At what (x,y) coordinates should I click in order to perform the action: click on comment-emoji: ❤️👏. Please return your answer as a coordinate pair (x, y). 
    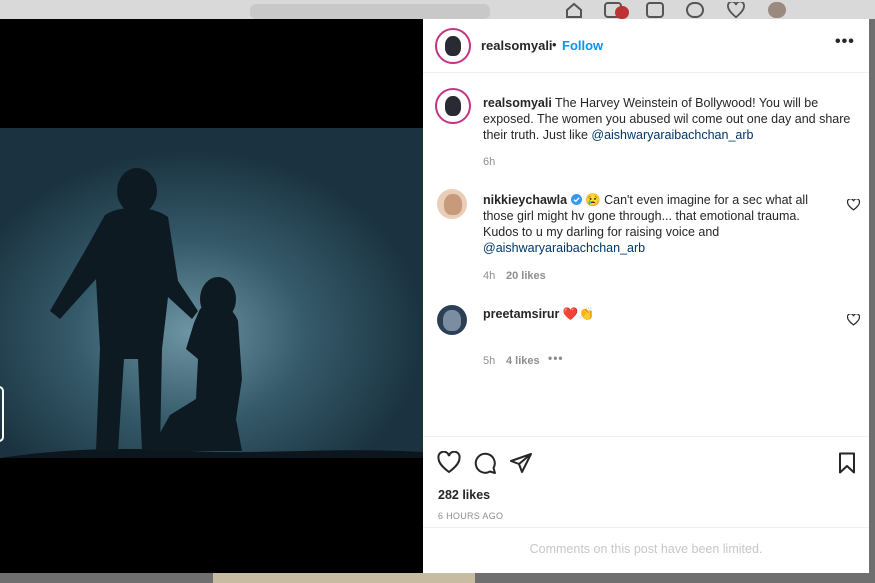
    Looking at the image, I should click on (578, 314).